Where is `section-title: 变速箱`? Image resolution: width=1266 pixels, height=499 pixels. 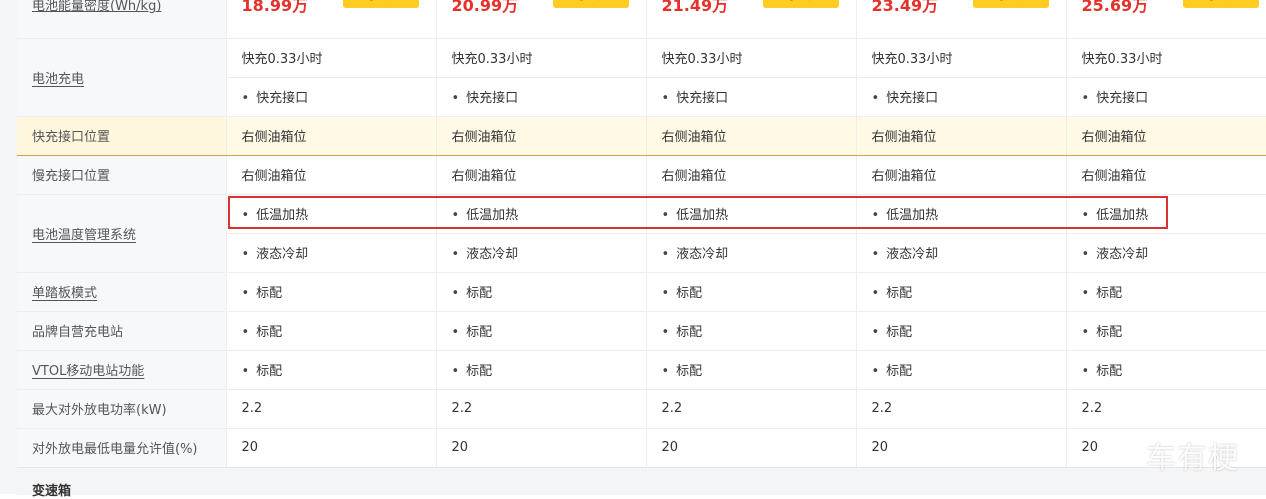 section-title: 变速箱 is located at coordinates (52, 491).